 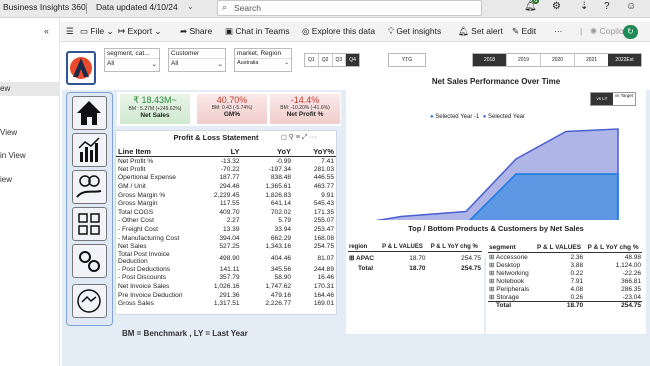 I want to click on column-header: region, so click(x=363, y=247).